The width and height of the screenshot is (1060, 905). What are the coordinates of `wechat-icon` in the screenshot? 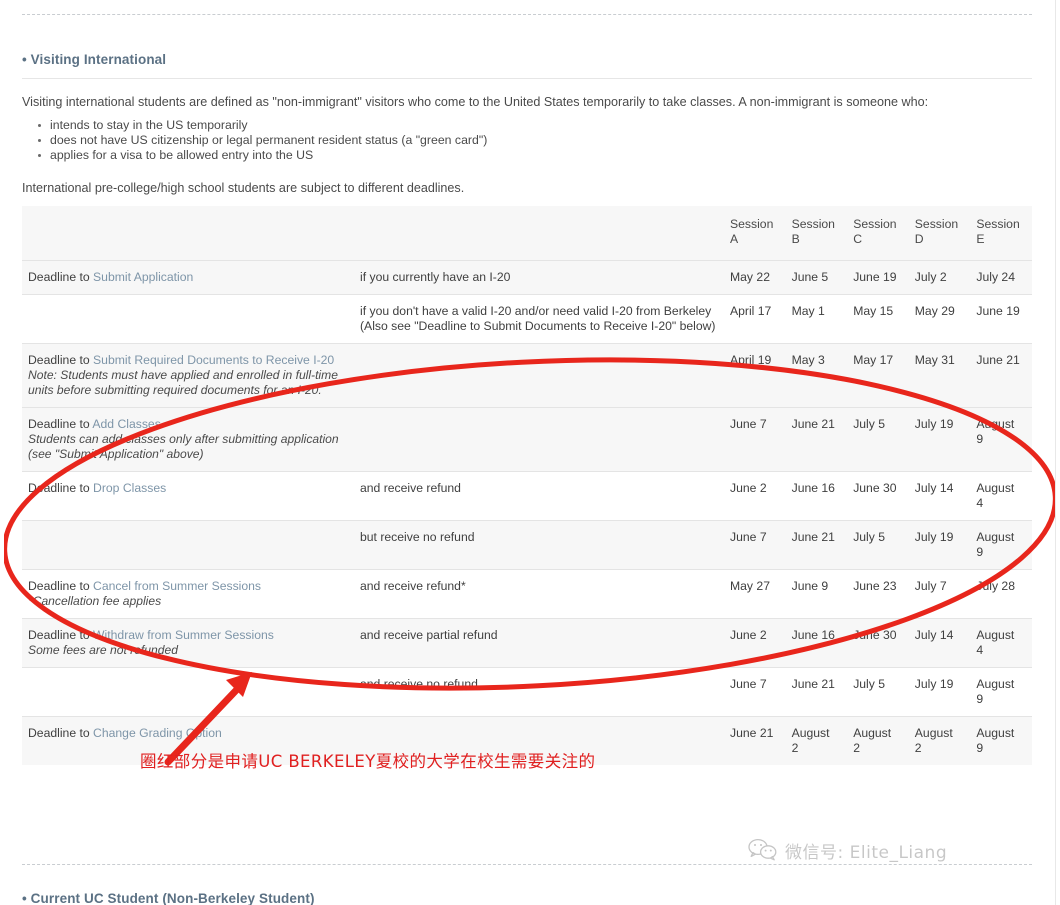 It's located at (762, 849).